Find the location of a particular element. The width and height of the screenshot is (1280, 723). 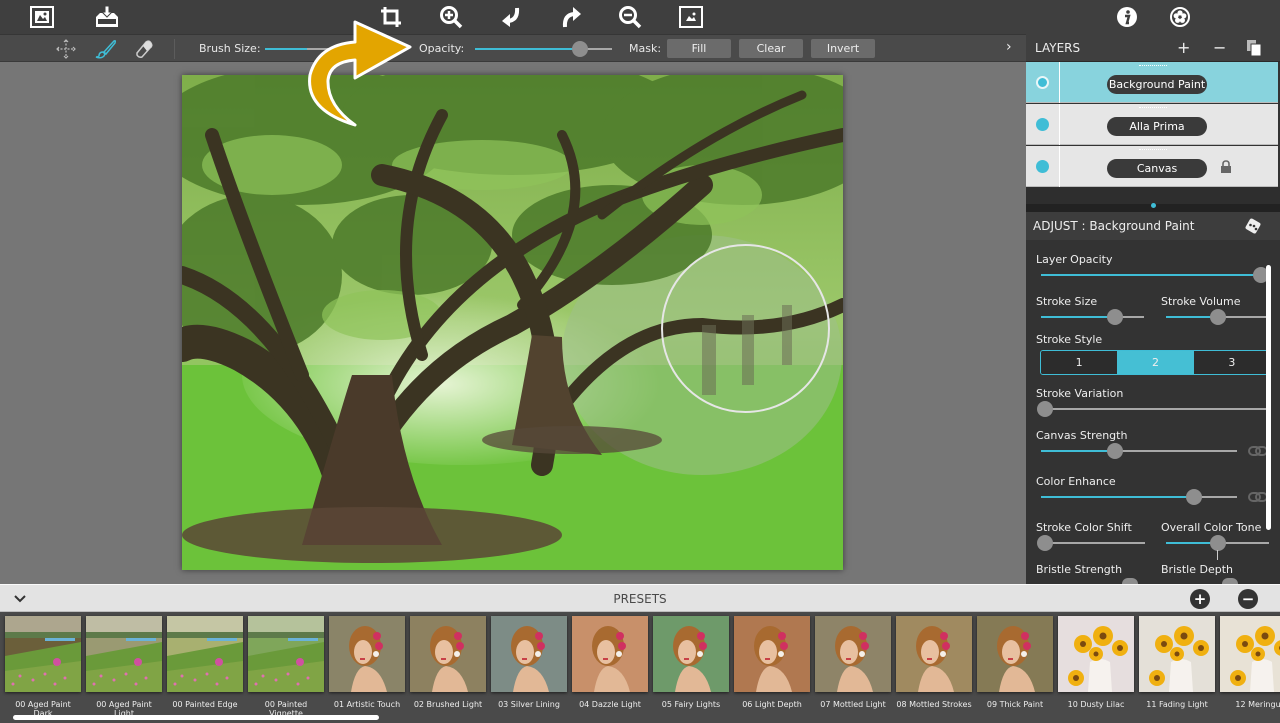

adjust-scrollbar is located at coordinates (1268, 397).